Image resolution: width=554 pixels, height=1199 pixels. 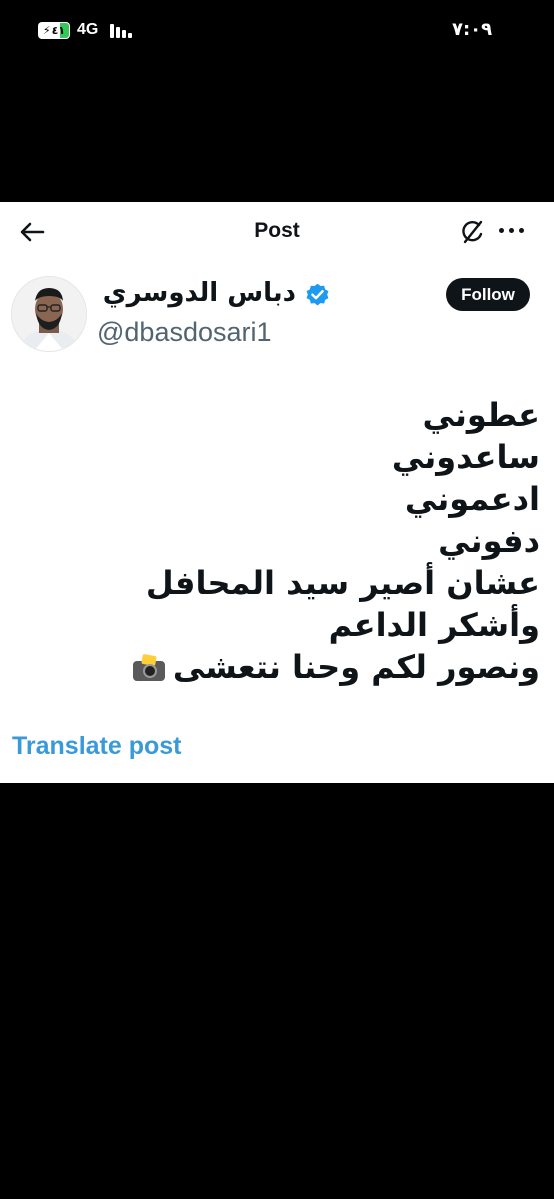 What do you see at coordinates (472, 29) in the screenshot?
I see `status-time: ٧:٠٩` at bounding box center [472, 29].